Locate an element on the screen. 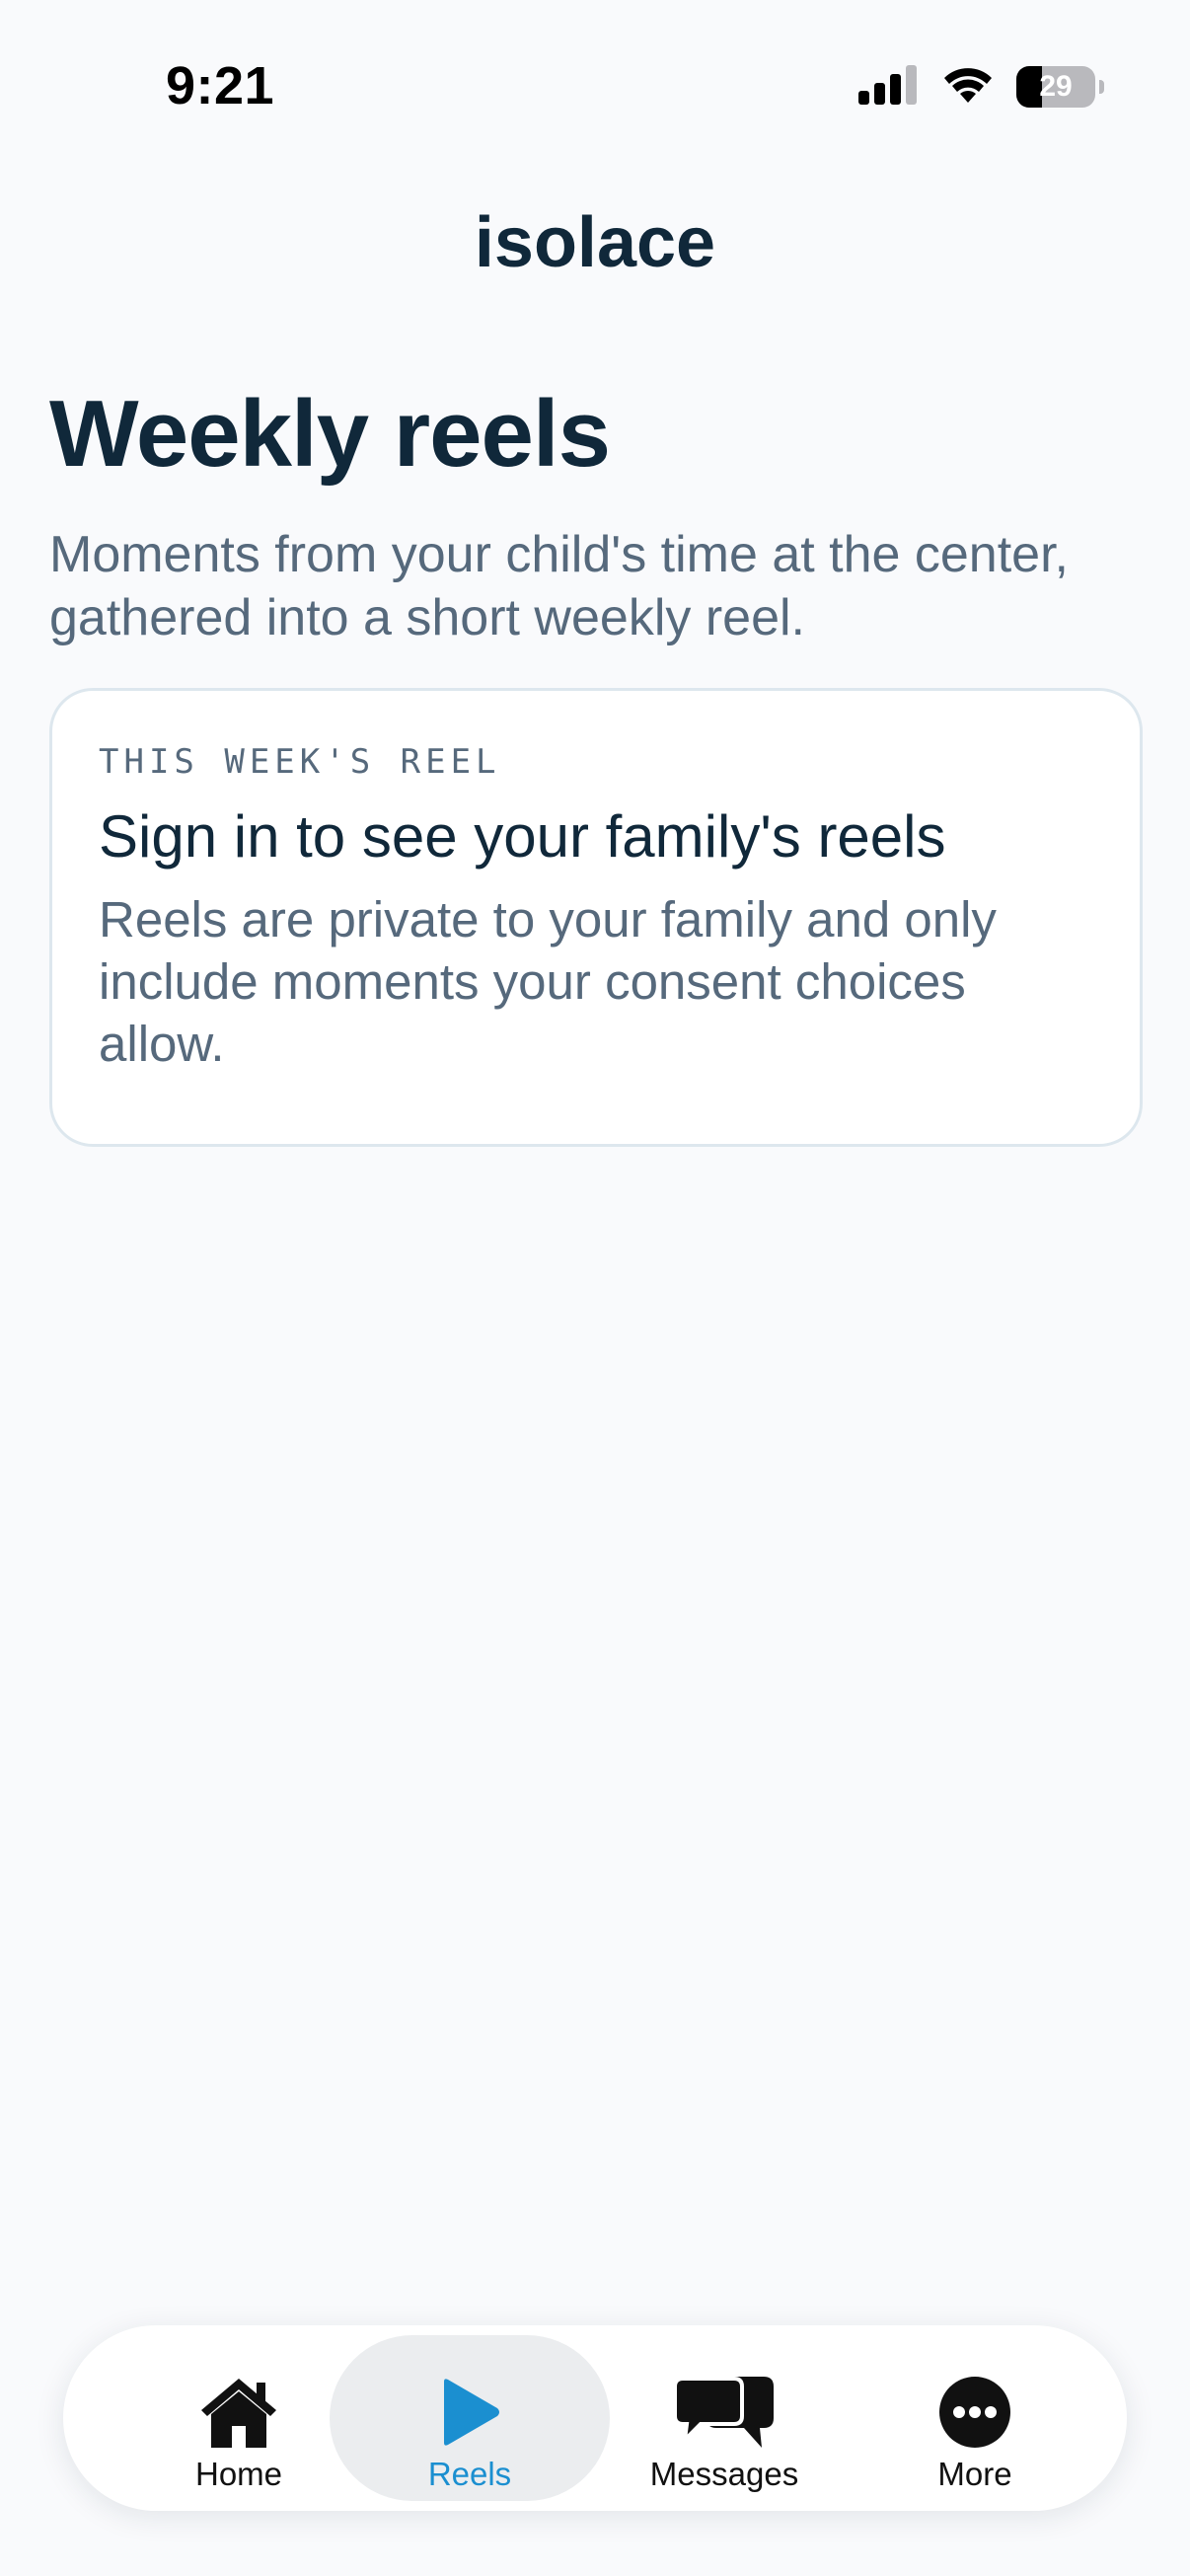 Image resolution: width=1190 pixels, height=2576 pixels. status-bar: 9:21 29 is located at coordinates (595, 64).